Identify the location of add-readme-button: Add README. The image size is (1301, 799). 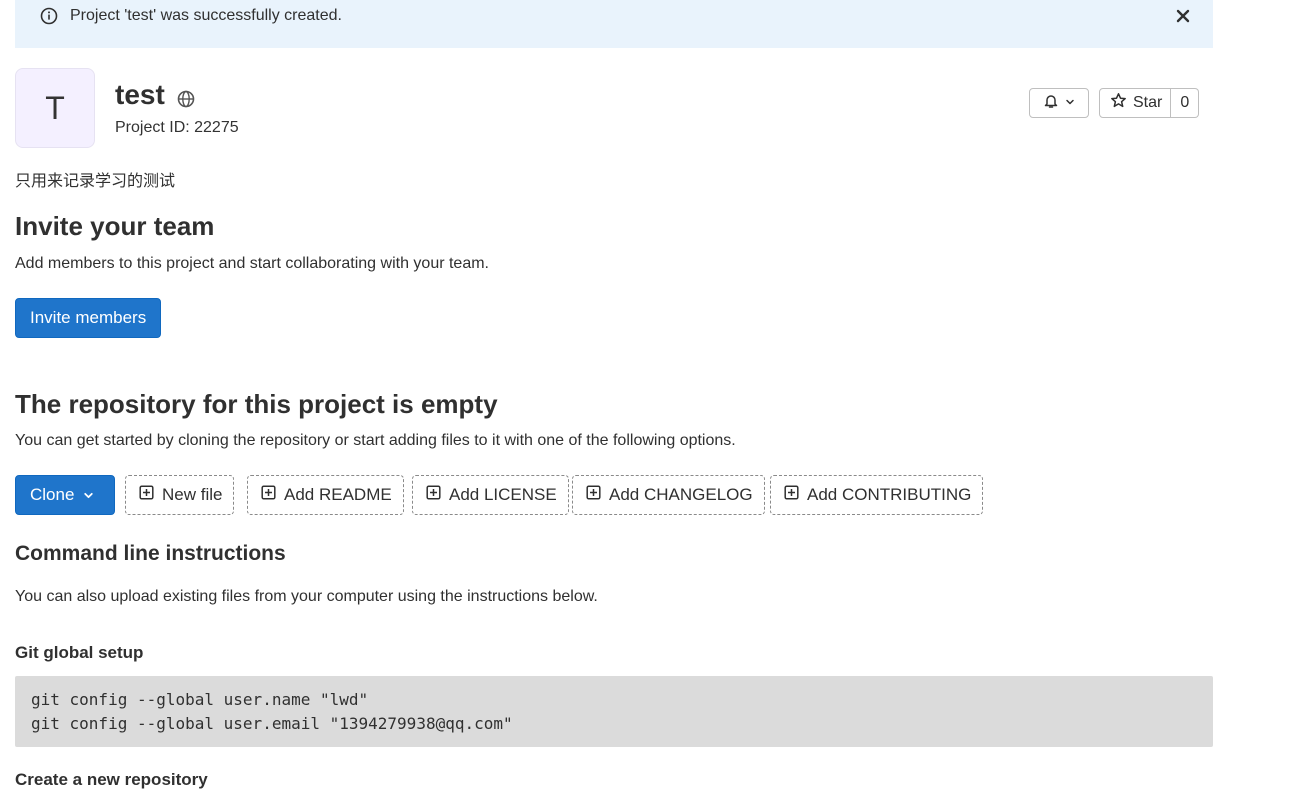
(325, 495).